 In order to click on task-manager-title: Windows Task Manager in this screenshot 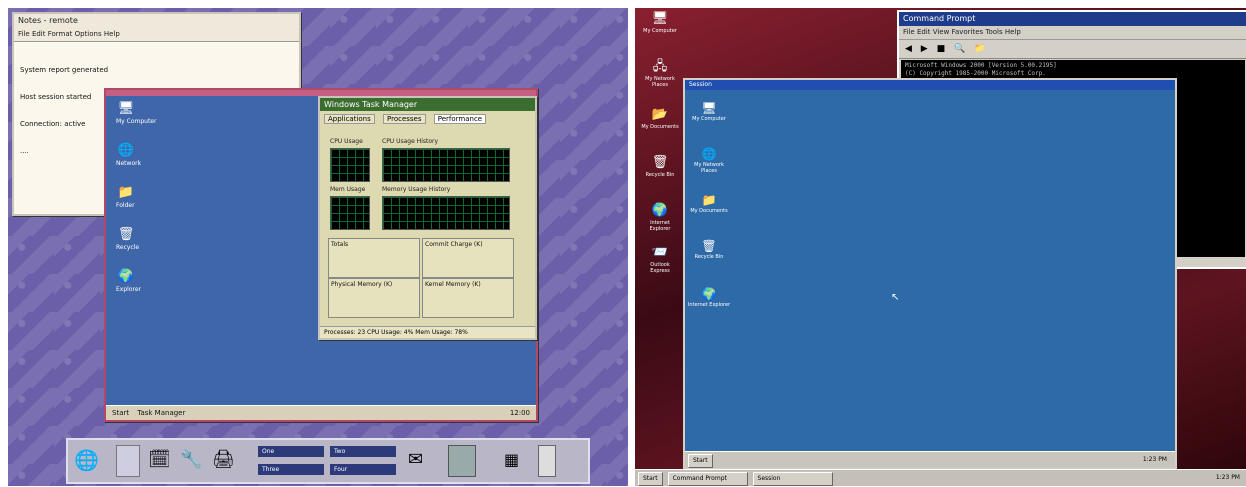, I will do `click(427, 104)`.